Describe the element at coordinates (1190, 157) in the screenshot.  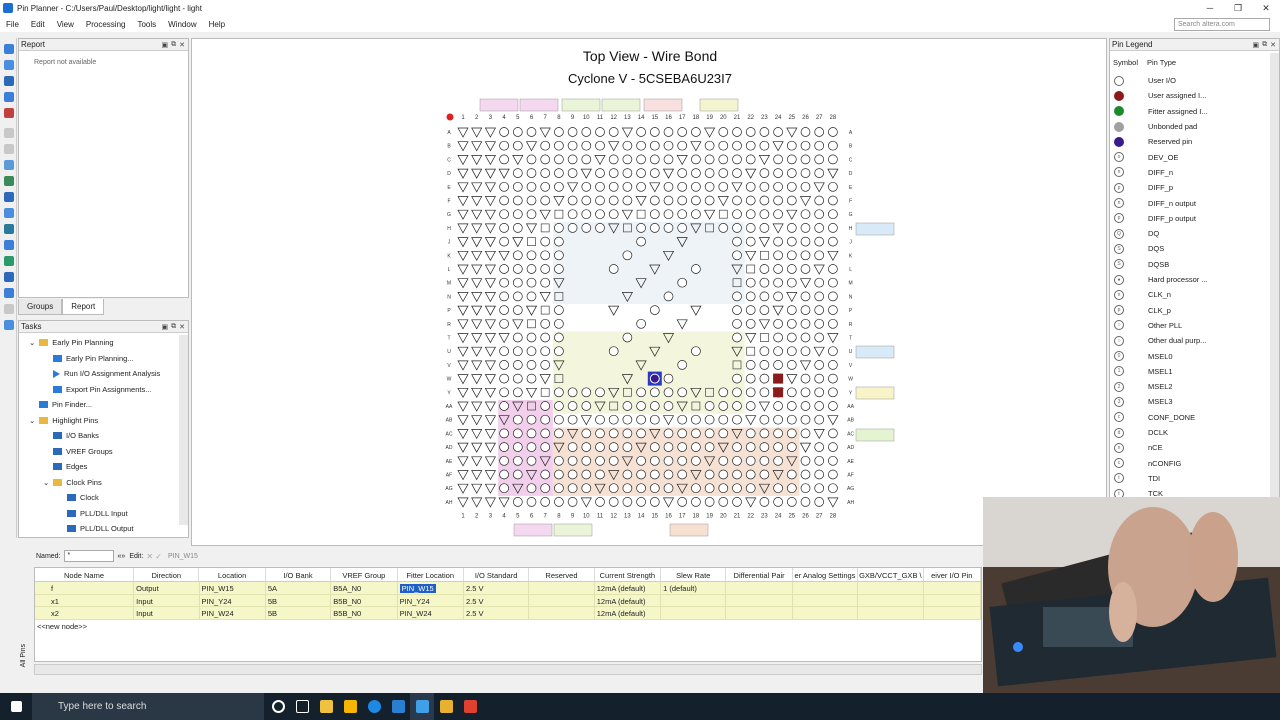
I see `legend-row: o DEV_OE` at that location.